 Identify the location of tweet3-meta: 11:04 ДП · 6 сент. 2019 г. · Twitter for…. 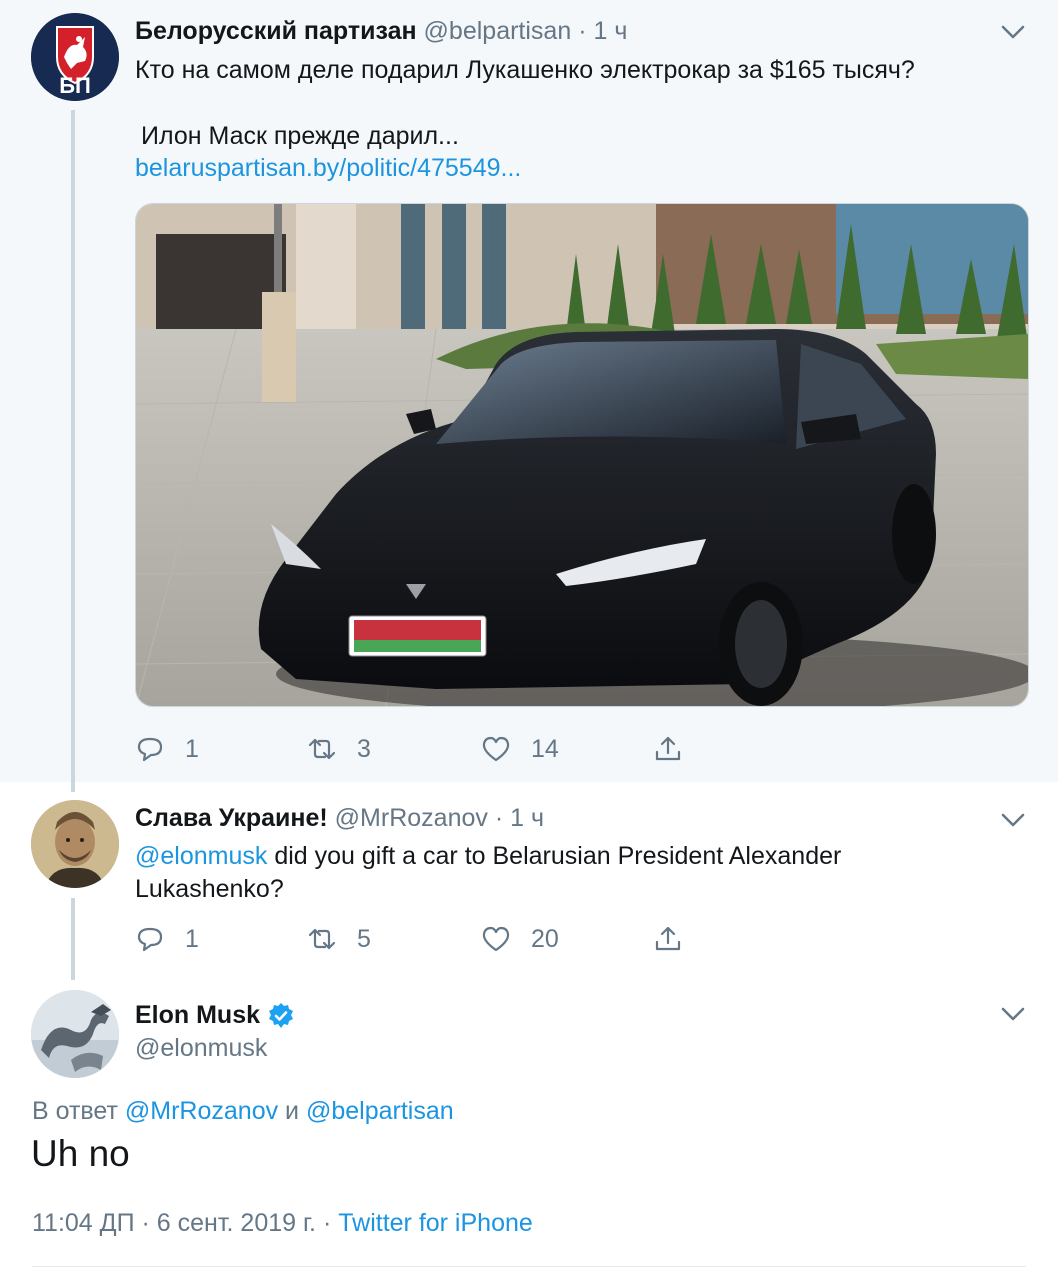
(282, 1223).